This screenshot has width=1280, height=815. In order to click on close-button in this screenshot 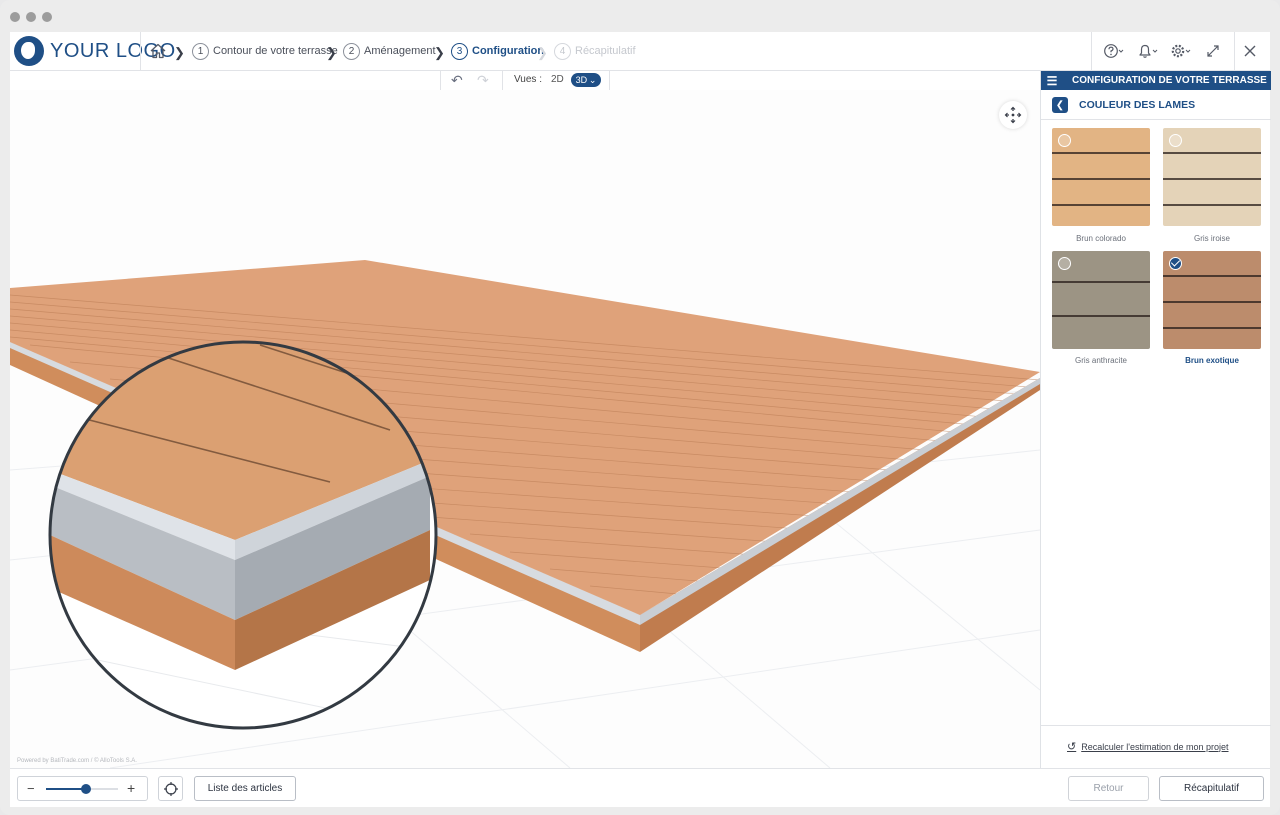, I will do `click(1250, 51)`.